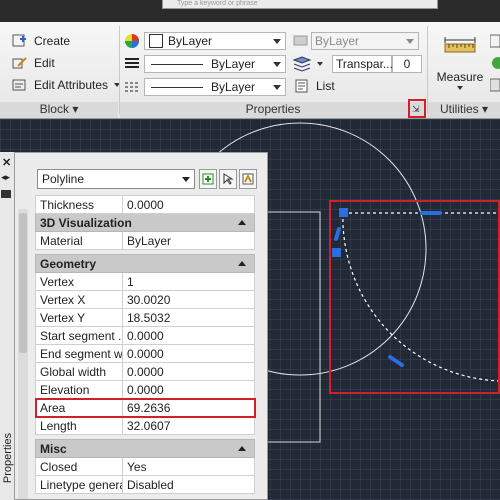 The height and width of the screenshot is (500, 500). I want to click on toggle-pickadd-button, so click(208, 179).